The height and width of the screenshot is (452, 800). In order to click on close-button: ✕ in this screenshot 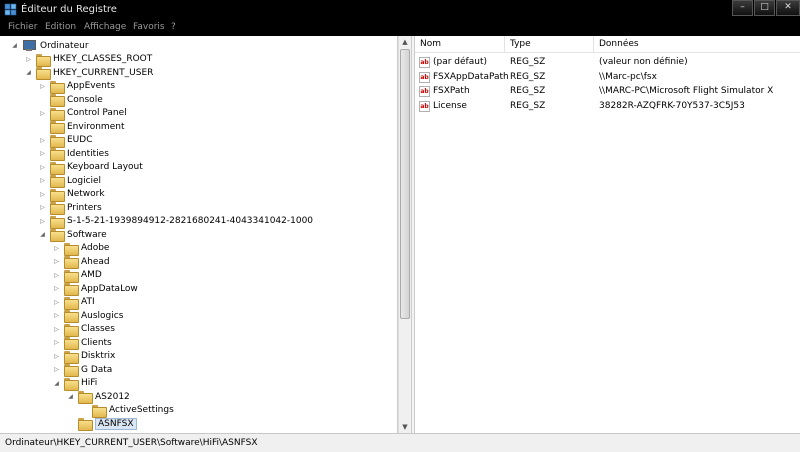, I will do `click(788, 8)`.